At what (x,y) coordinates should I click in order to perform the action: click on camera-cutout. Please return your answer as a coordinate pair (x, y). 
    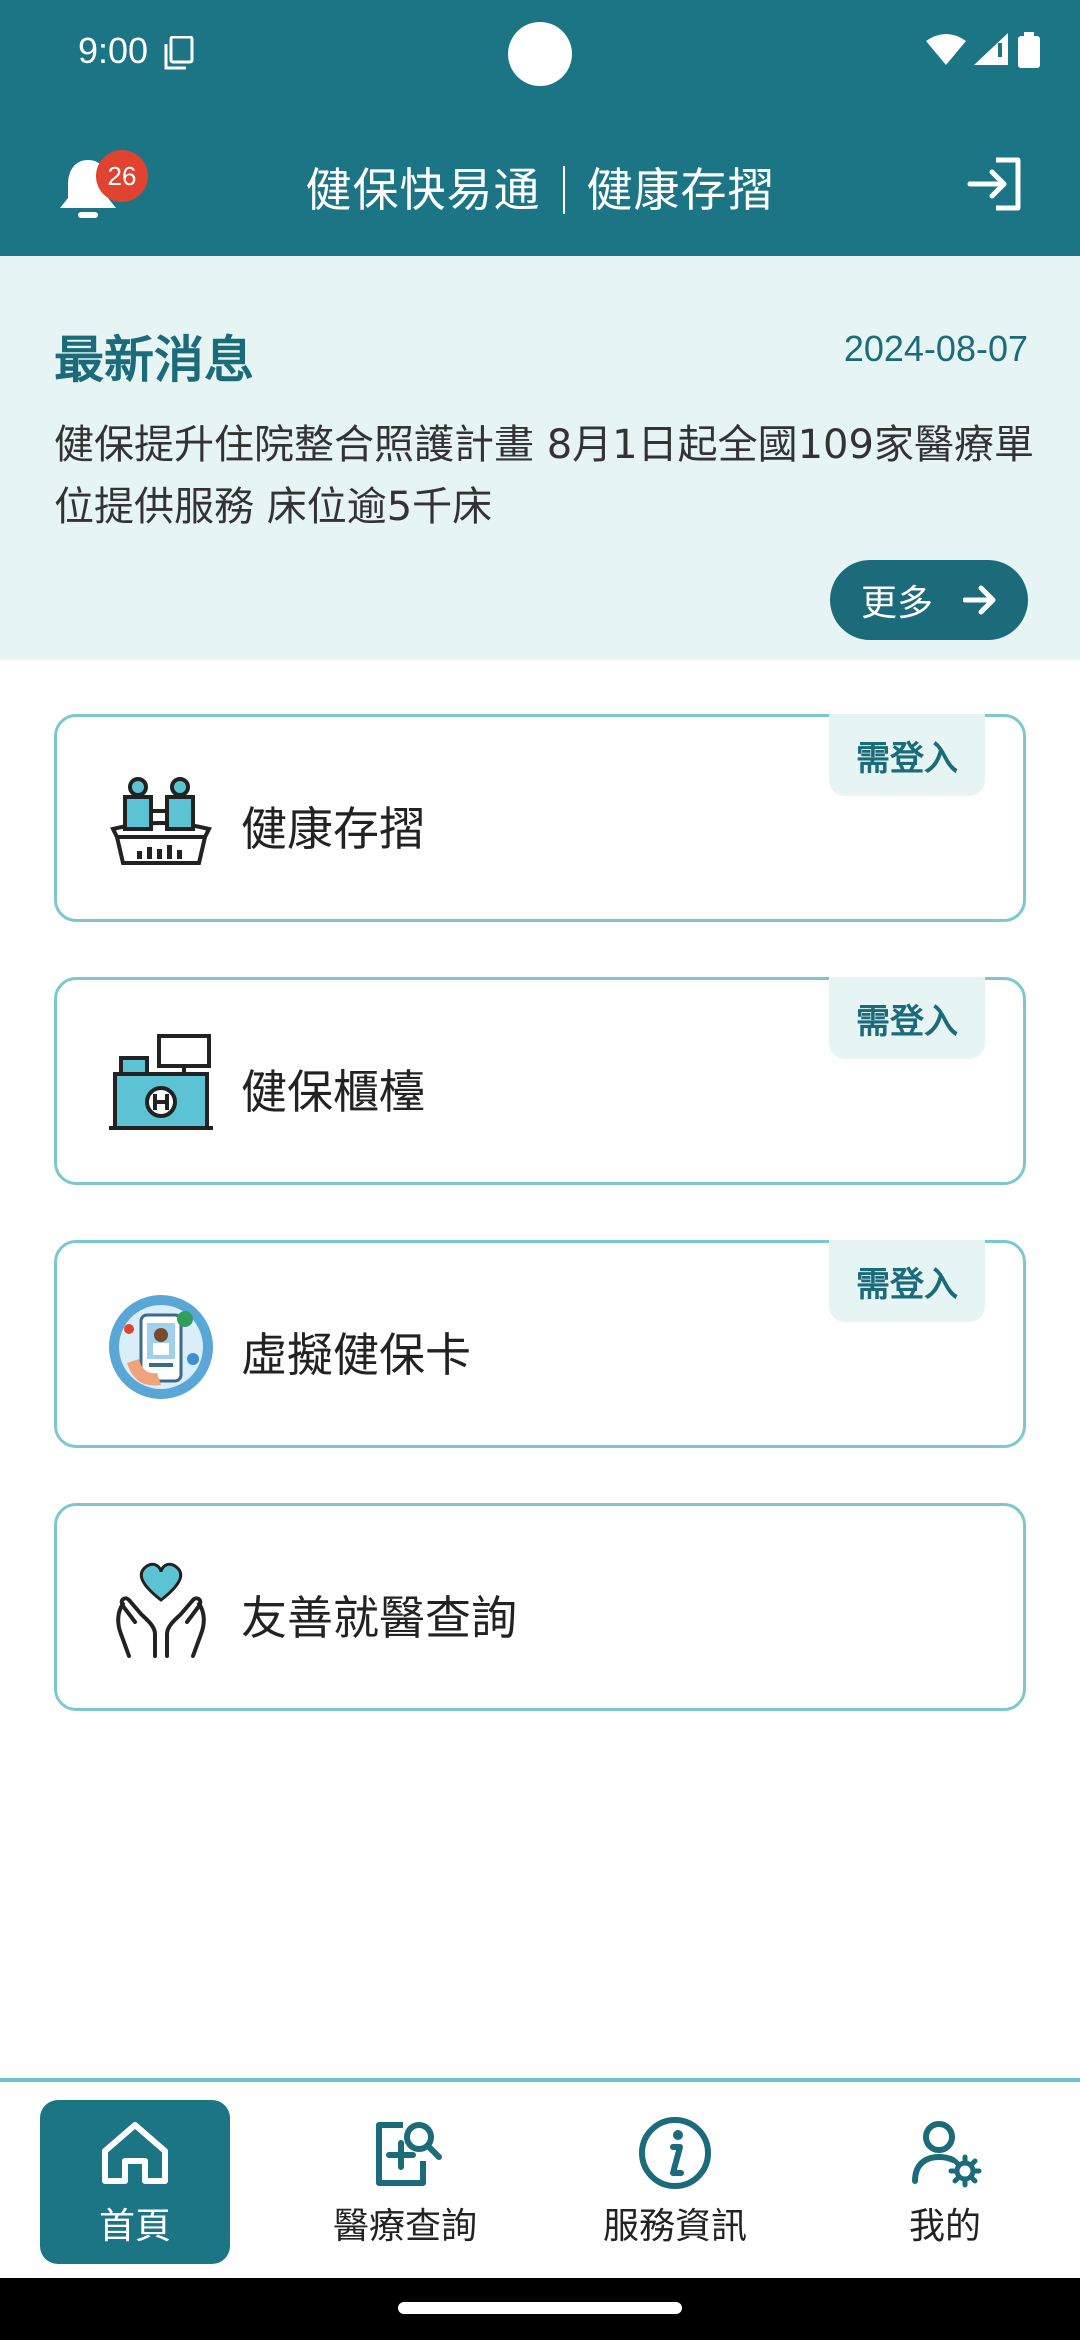
    Looking at the image, I should click on (540, 54).